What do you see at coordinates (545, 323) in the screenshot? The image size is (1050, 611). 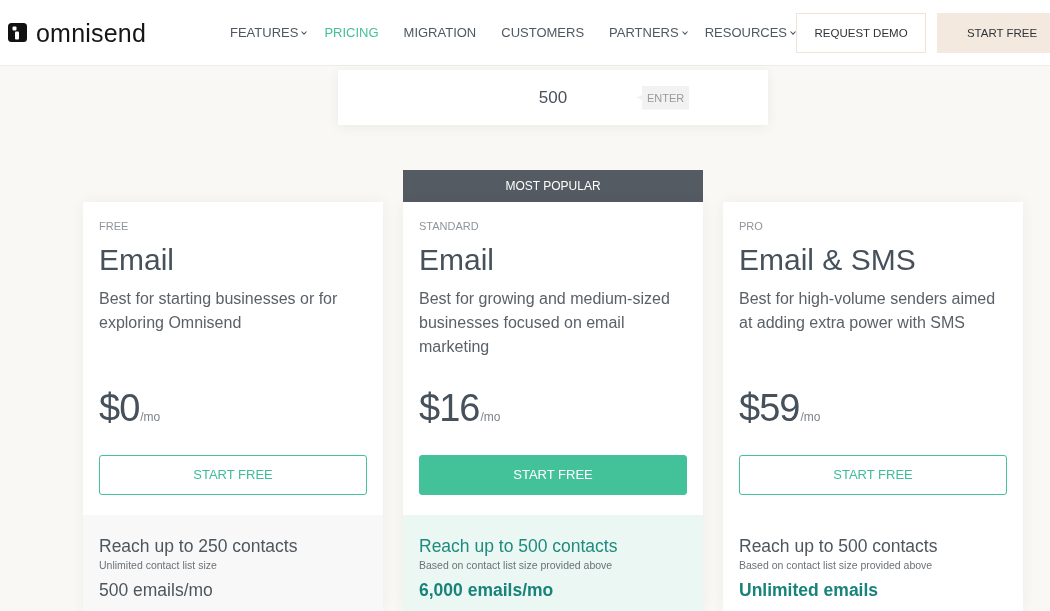 I see `plan-description: Best for growing and medium-sized businesses focused on email marketing` at bounding box center [545, 323].